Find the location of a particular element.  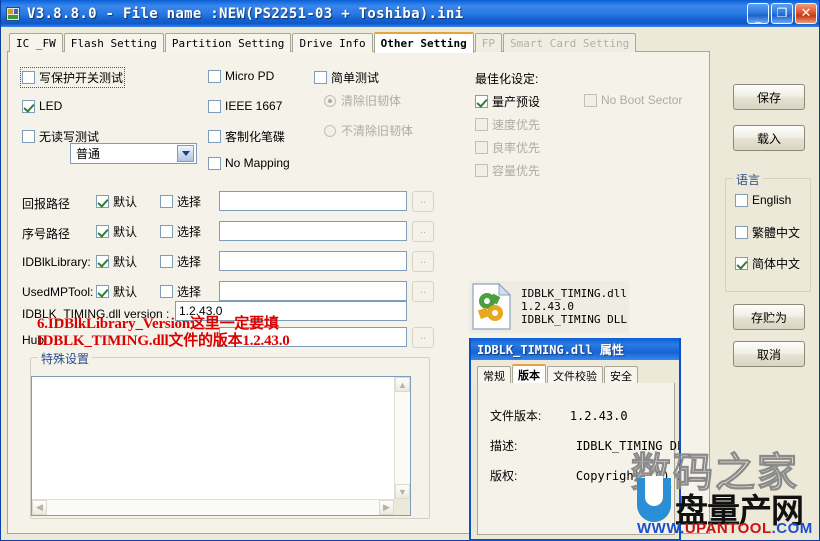

checkbox-report-path-choose: 选择 is located at coordinates (180, 201).